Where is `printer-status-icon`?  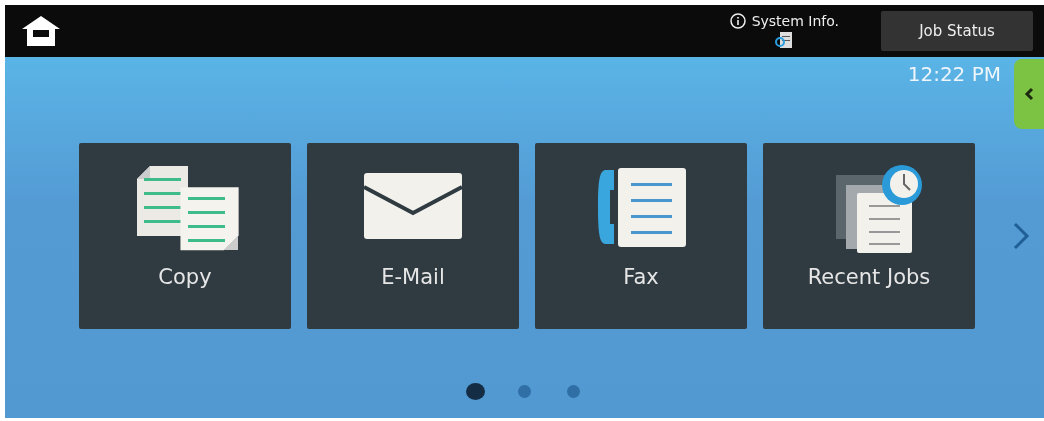
printer-status-icon is located at coordinates (784, 40).